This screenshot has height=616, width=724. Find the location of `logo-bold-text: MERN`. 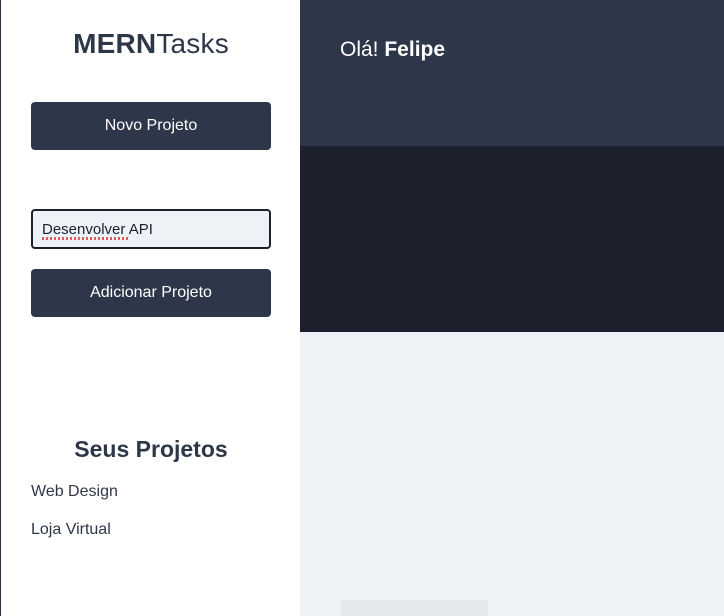

logo-bold-text: MERN is located at coordinates (115, 43).